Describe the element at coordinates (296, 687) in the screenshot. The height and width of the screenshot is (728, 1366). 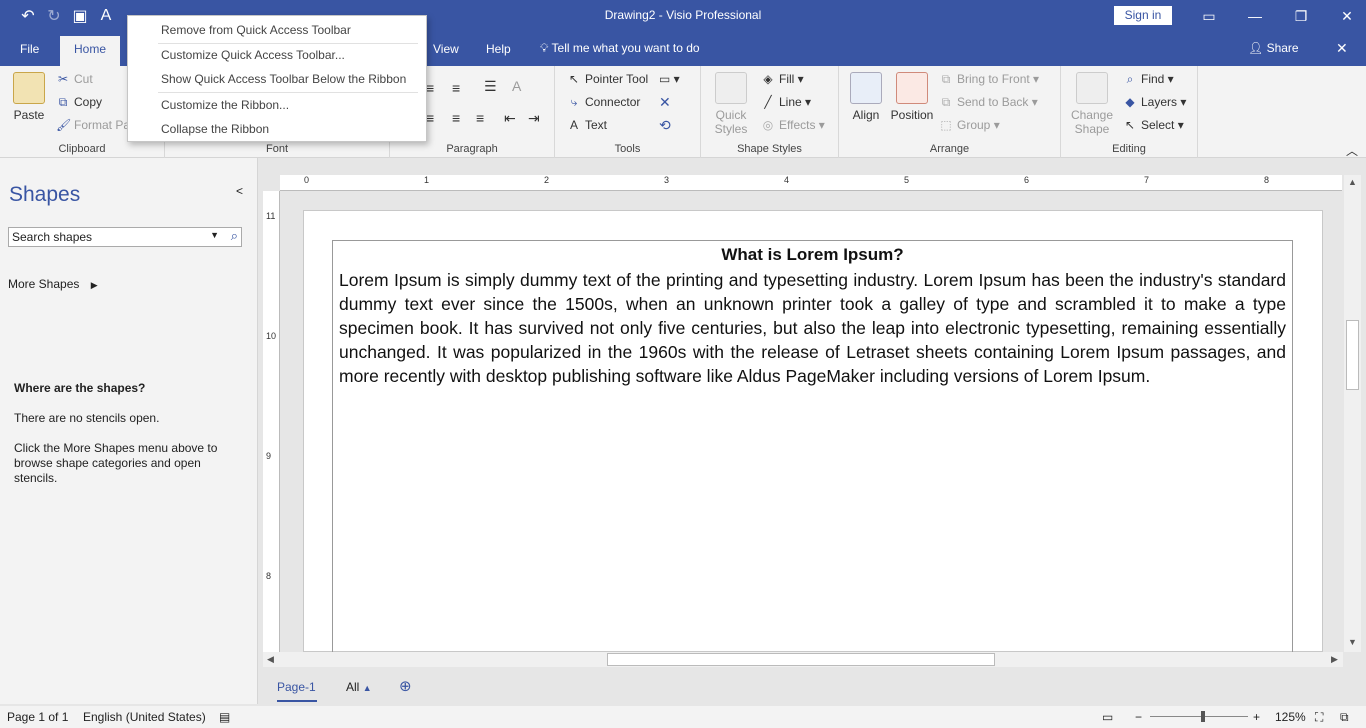
I see `tab-page-1: Page-1` at that location.